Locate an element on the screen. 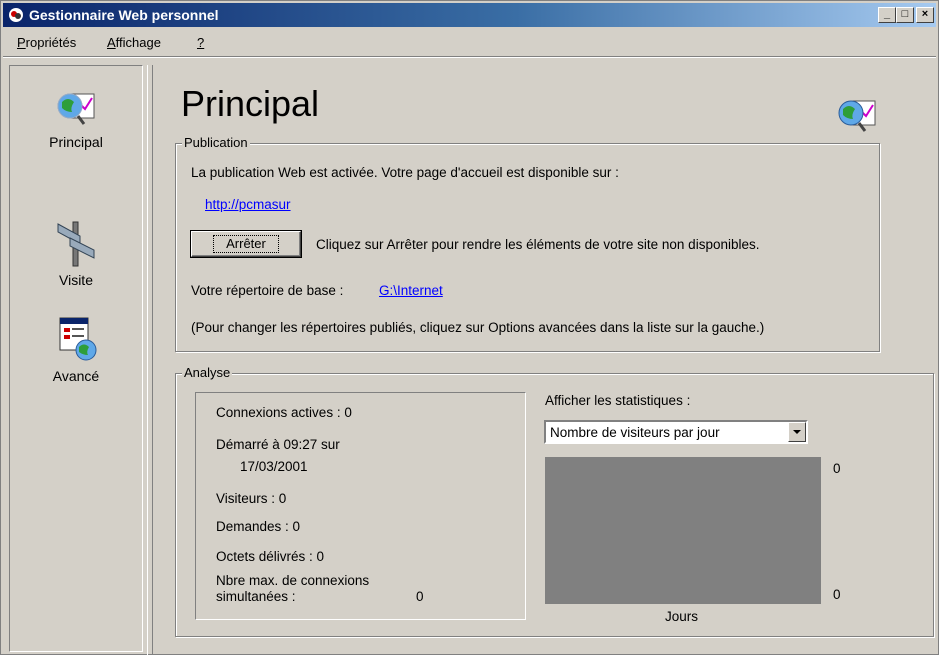 The width and height of the screenshot is (939, 655). stop-button-label: Arrêter is located at coordinates (246, 244).